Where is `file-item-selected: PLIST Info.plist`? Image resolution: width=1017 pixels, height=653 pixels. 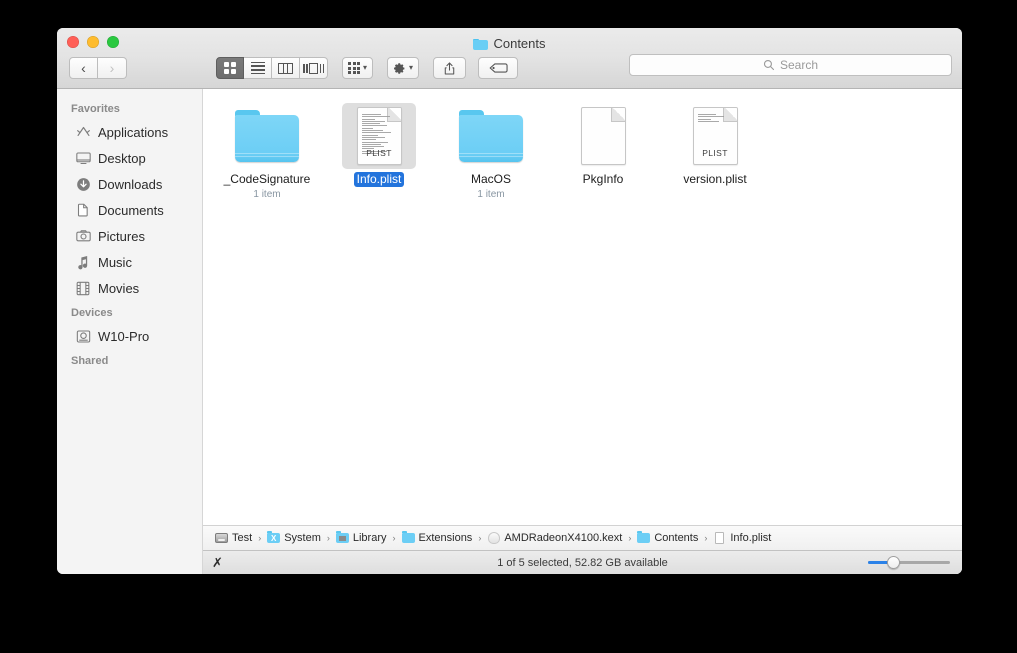
file-item-selected: PLIST Info.plist is located at coordinates (379, 152).